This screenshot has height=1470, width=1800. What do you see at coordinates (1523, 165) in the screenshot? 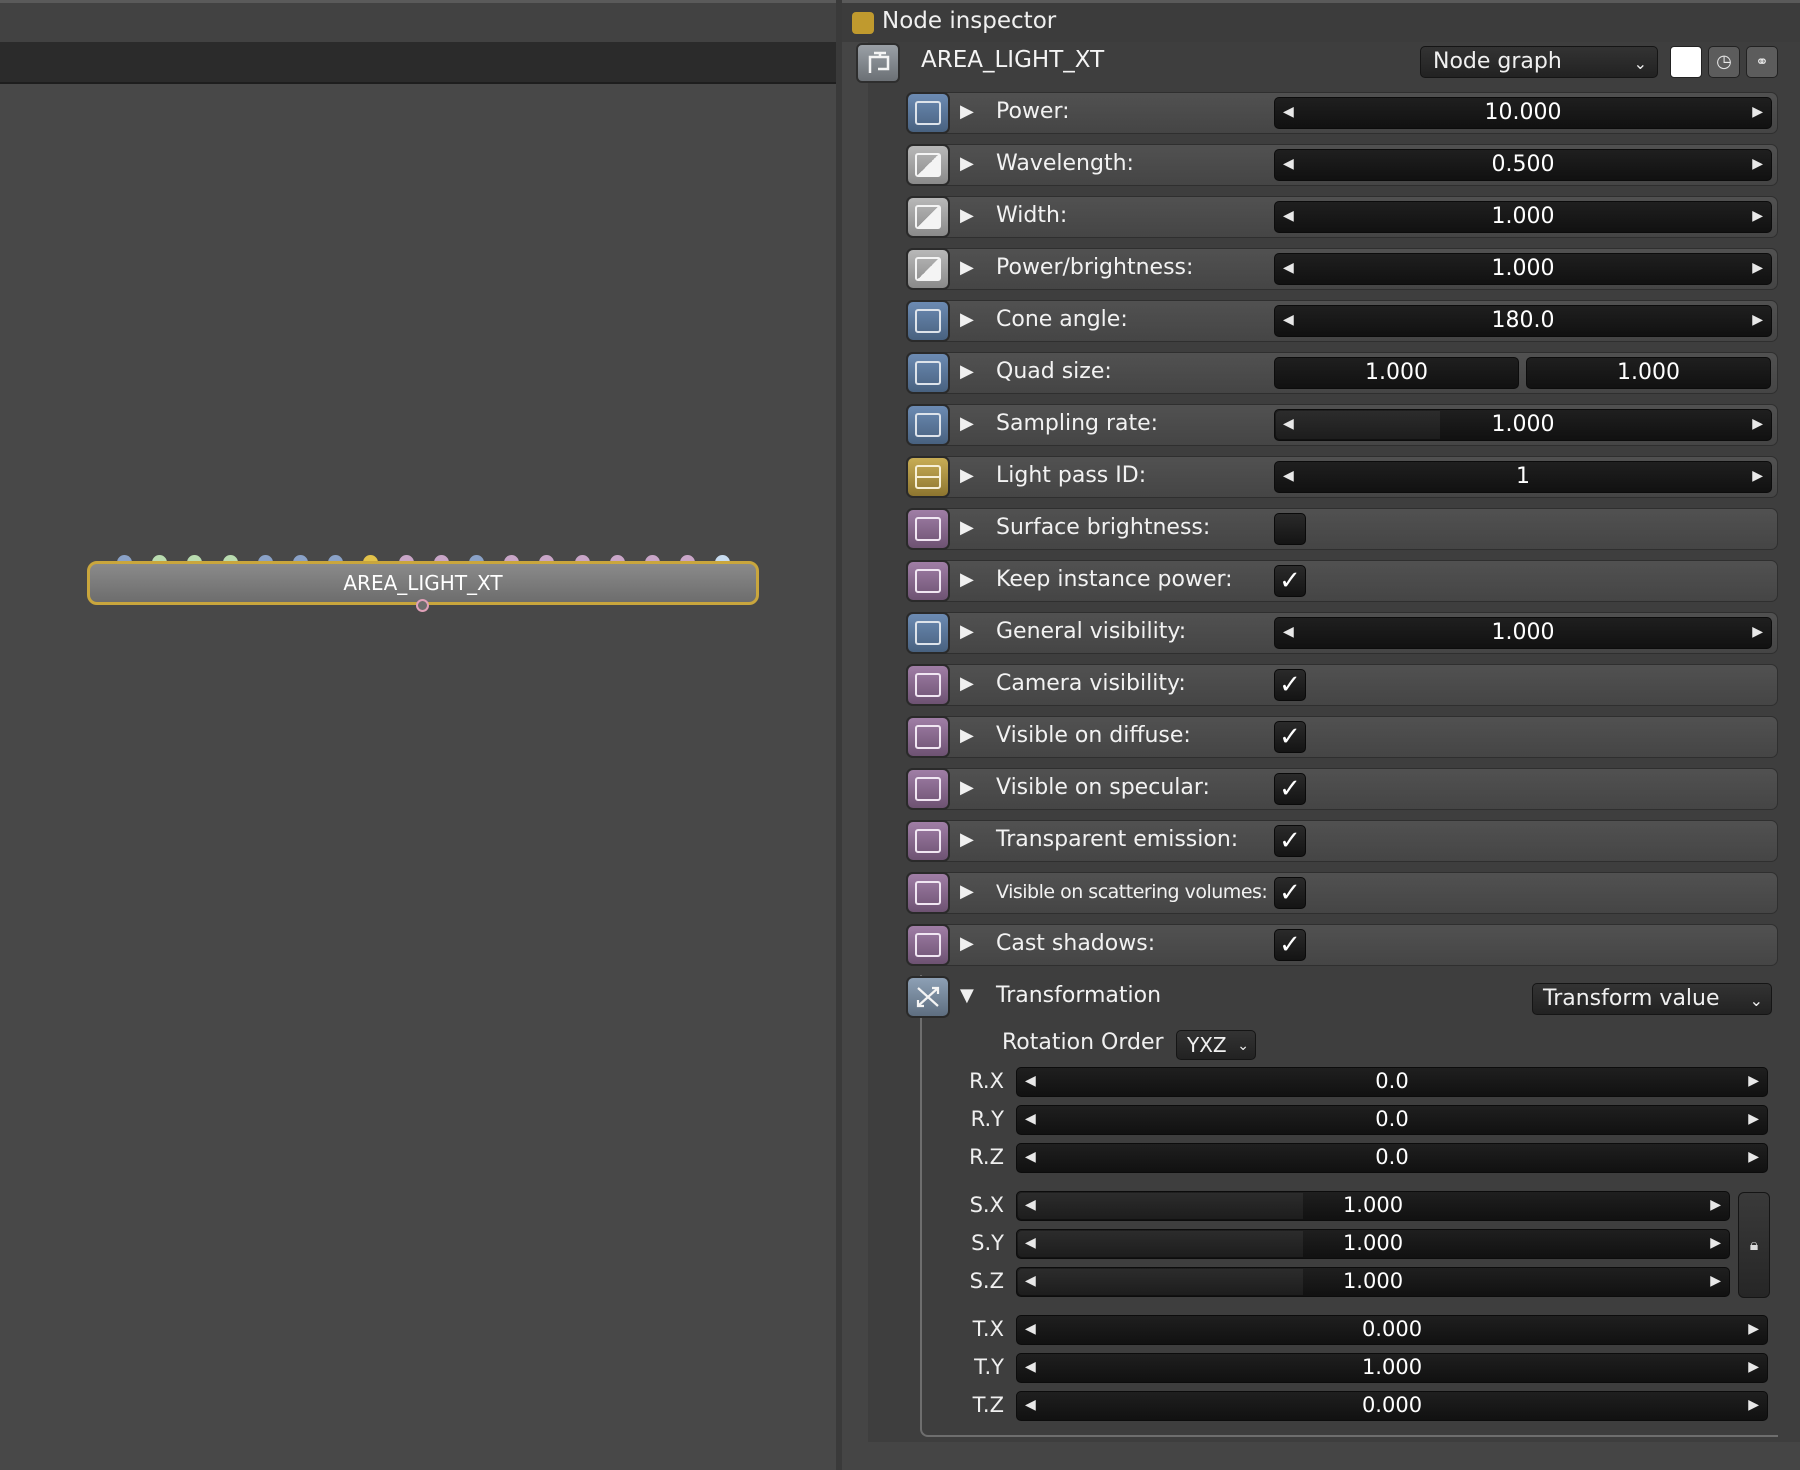
I see `wavelength-slider: ◀ 0.500 ▶` at bounding box center [1523, 165].